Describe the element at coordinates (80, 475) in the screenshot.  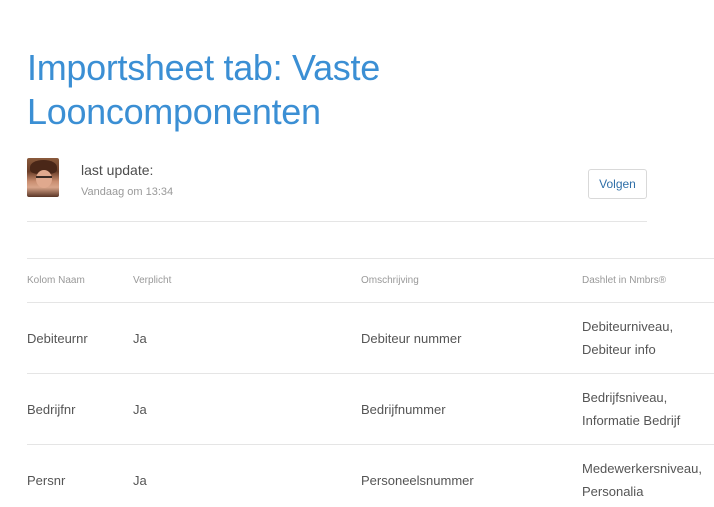
I see `cell-kolom-naam: Persnr` at that location.